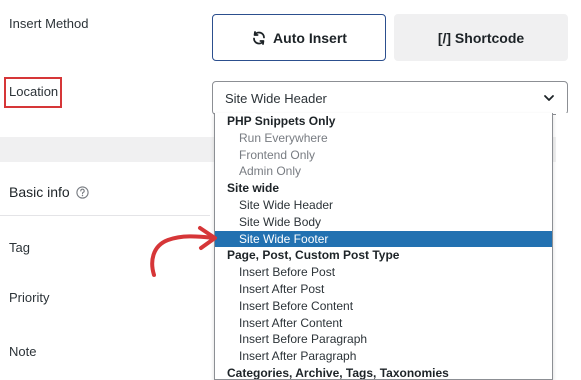  I want to click on auto-insert-button: Auto Insert, so click(299, 37).